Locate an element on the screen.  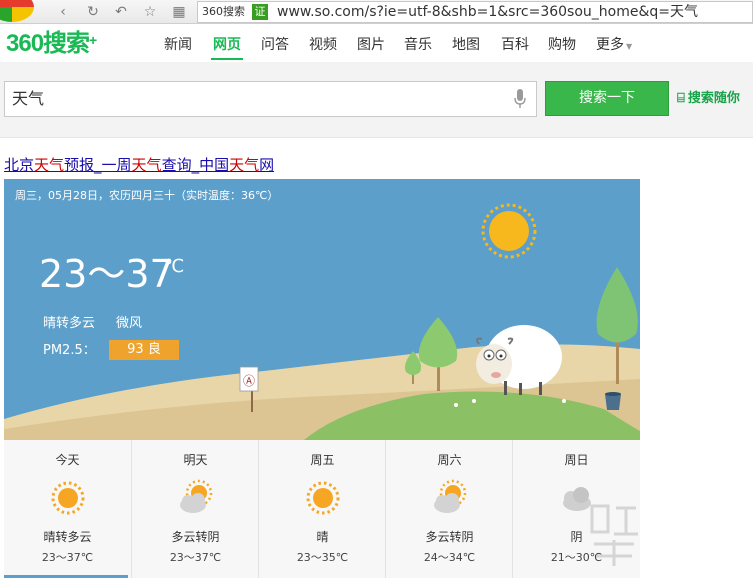
forecast-day: 周六 多云转阴 24～34℃ is located at coordinates (448, 509).